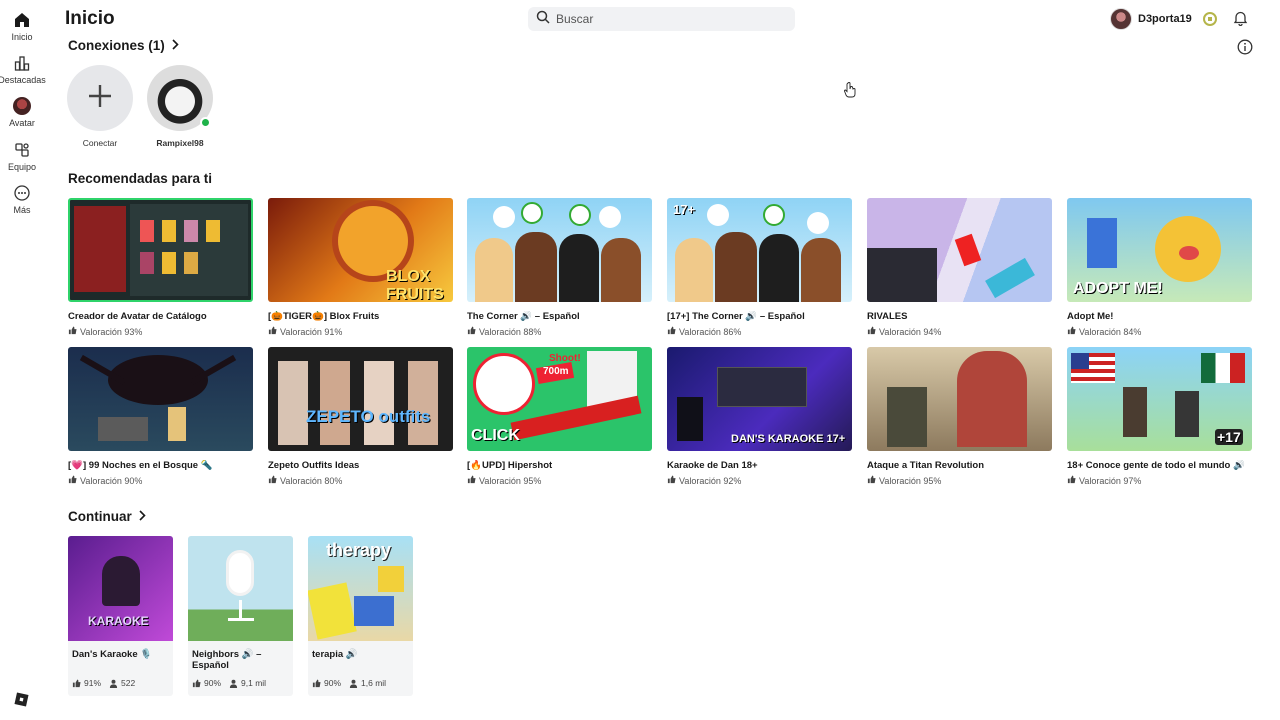 This screenshot has width=1280, height=720. Describe the element at coordinates (759, 399) in the screenshot. I see `game-thumbnail: DAN'S KARAOKE 17+` at that location.